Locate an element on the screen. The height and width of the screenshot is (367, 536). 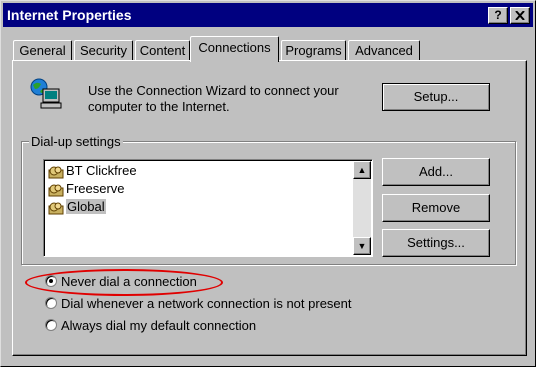
remove-button: Remove is located at coordinates (436, 208).